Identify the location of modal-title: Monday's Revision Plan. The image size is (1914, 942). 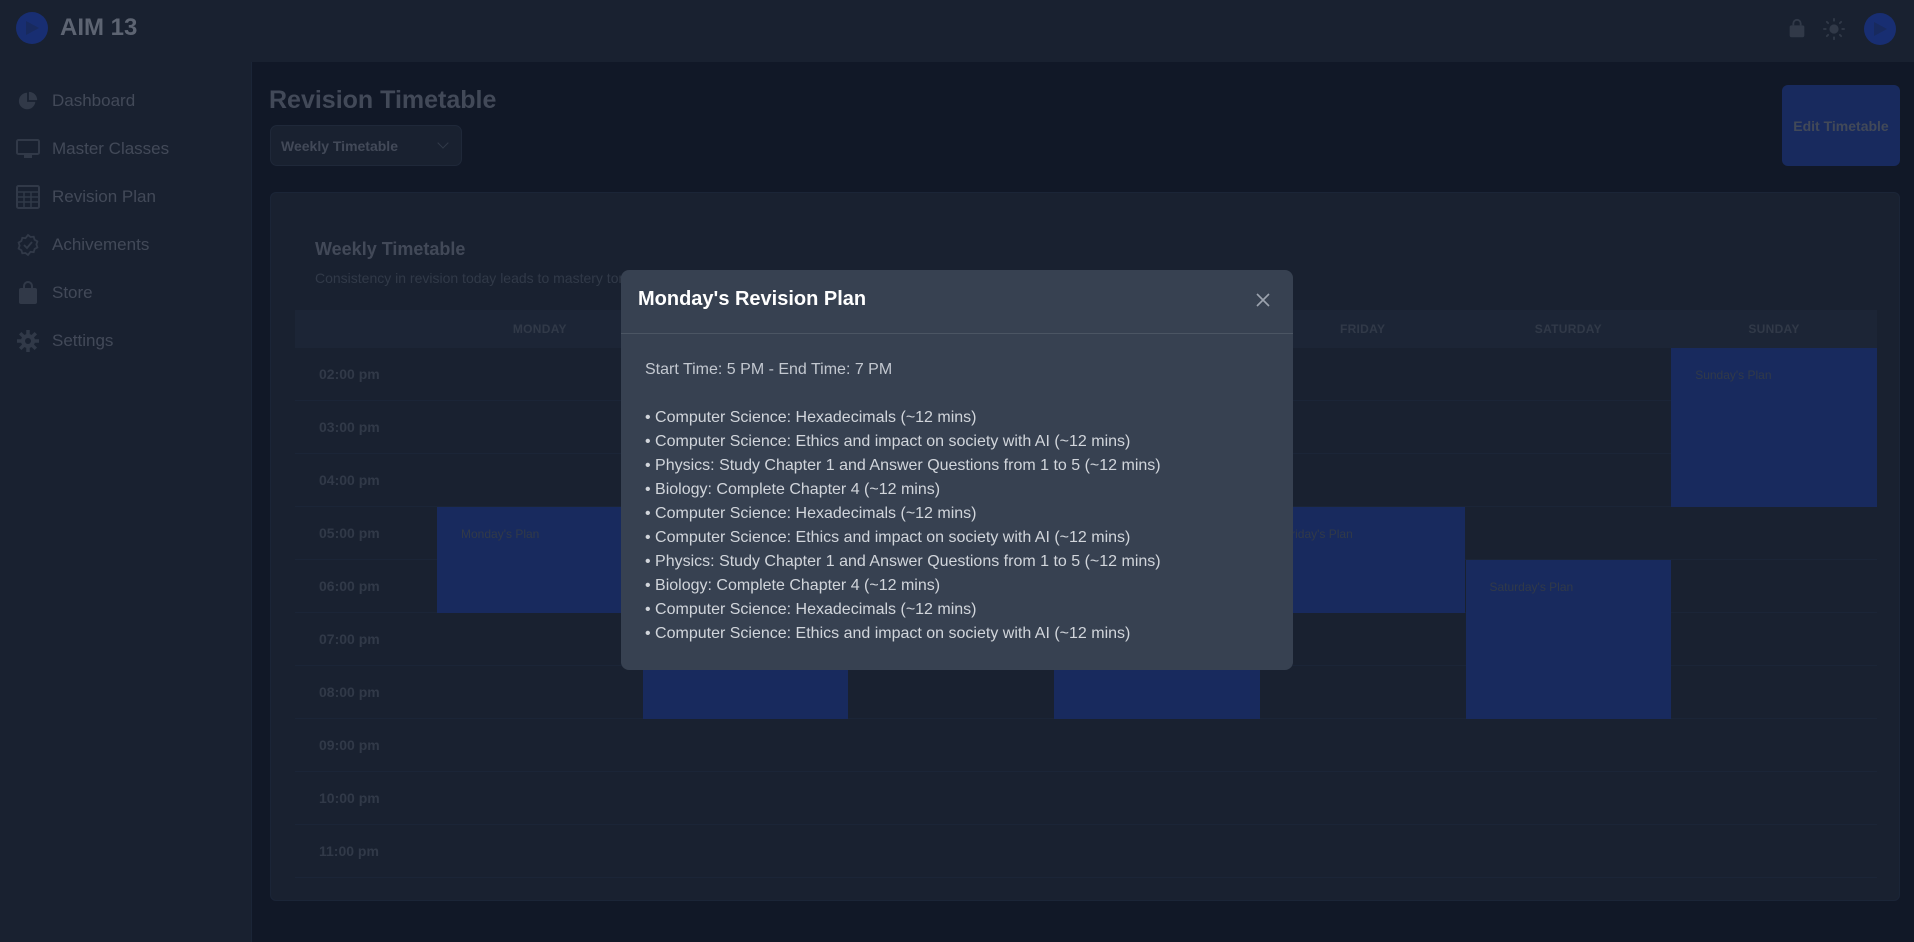
(752, 299).